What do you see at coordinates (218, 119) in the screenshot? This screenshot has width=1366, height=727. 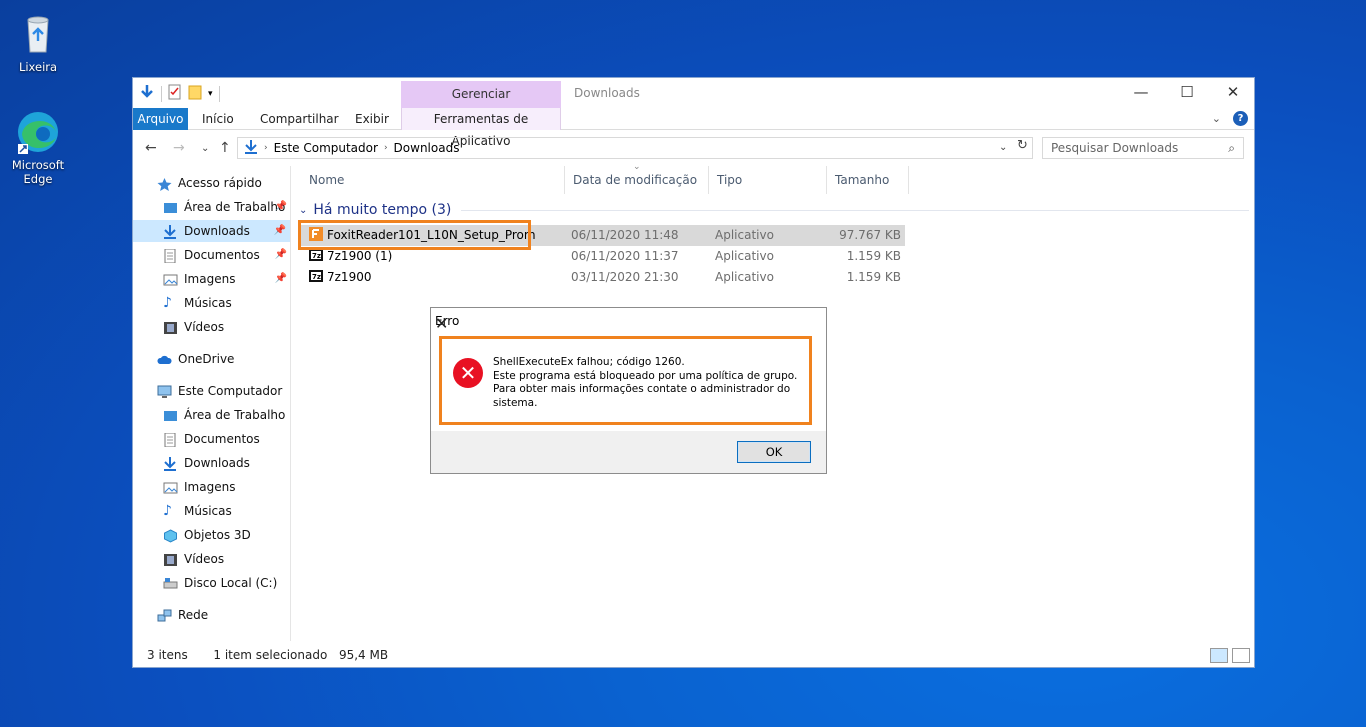 I see `tab-home: Início` at bounding box center [218, 119].